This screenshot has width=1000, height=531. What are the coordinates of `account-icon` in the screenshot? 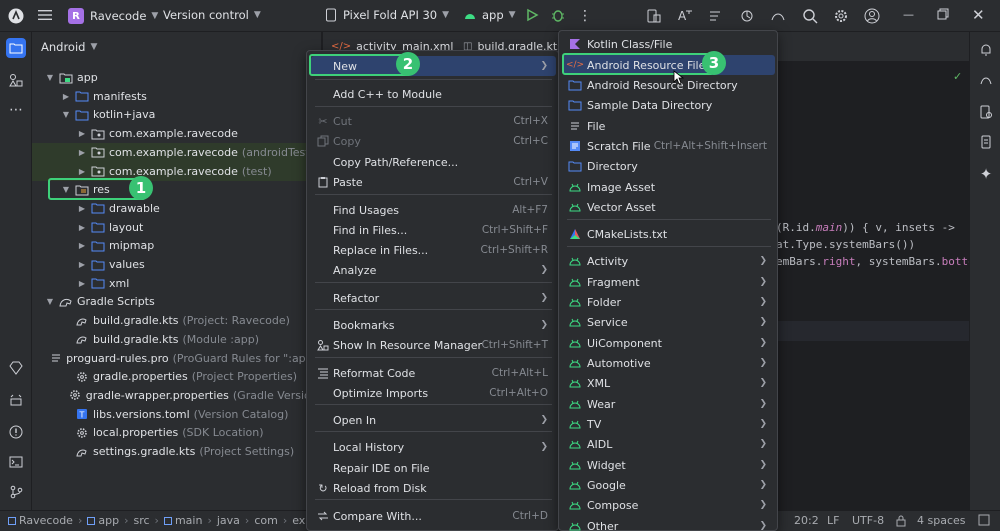 It's located at (872, 16).